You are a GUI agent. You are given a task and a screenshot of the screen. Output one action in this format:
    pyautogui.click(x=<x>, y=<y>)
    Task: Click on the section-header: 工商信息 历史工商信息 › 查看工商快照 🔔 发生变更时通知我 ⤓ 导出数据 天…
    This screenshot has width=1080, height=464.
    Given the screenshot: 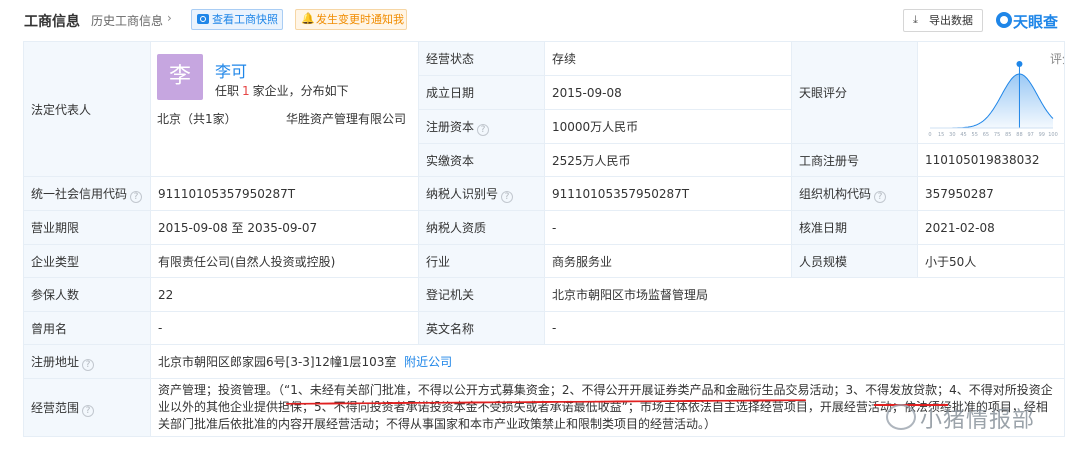 What is the action you would take?
    pyautogui.click(x=540, y=20)
    